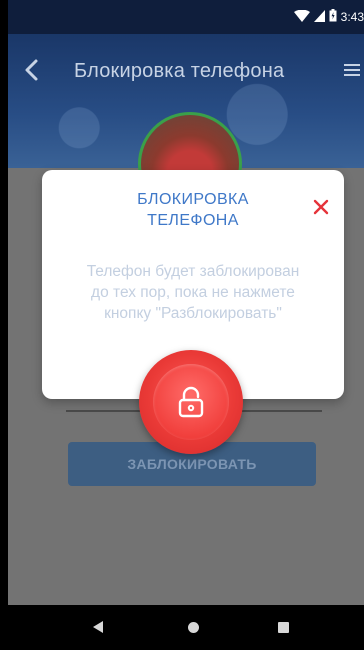  I want to click on status-bar: 3:43, so click(186, 17).